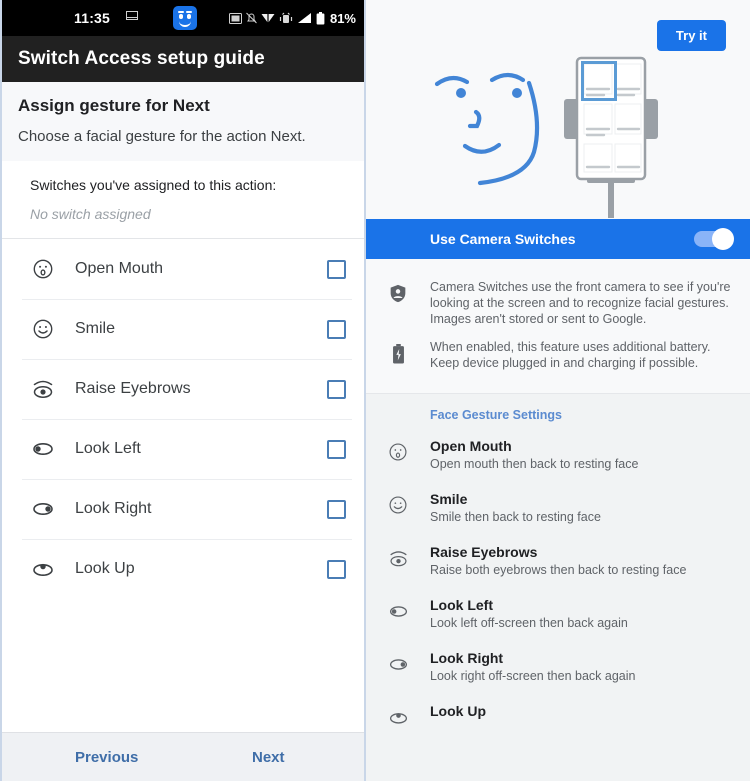 Image resolution: width=750 pixels, height=781 pixels. Describe the element at coordinates (304, 18) in the screenshot. I see `signal-icon` at that location.